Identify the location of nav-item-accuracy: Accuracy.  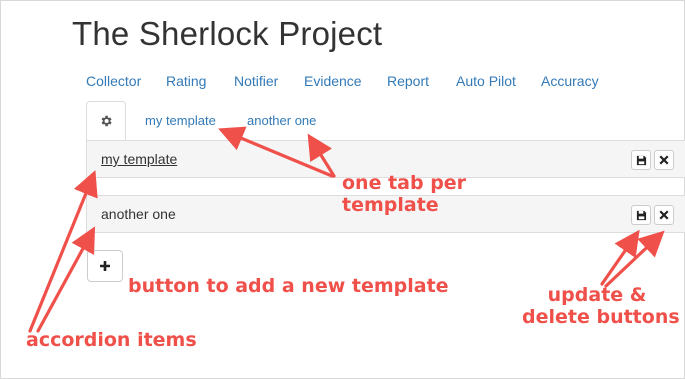
(570, 81).